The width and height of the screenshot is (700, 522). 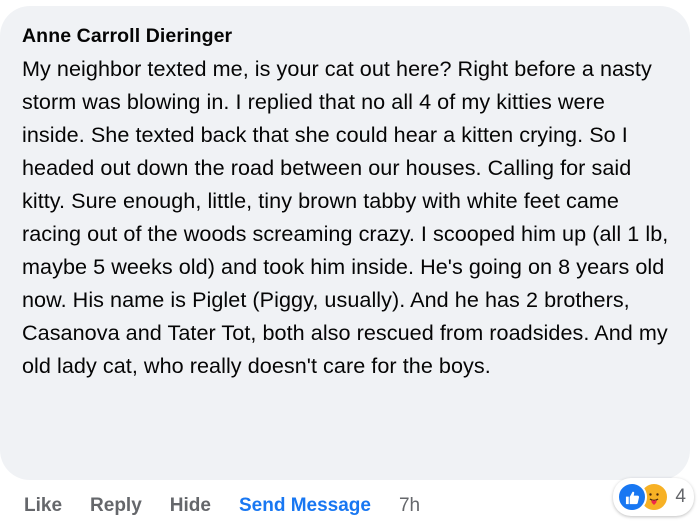 I want to click on comment-author: Anne Carroll Dieringer, so click(x=345, y=36).